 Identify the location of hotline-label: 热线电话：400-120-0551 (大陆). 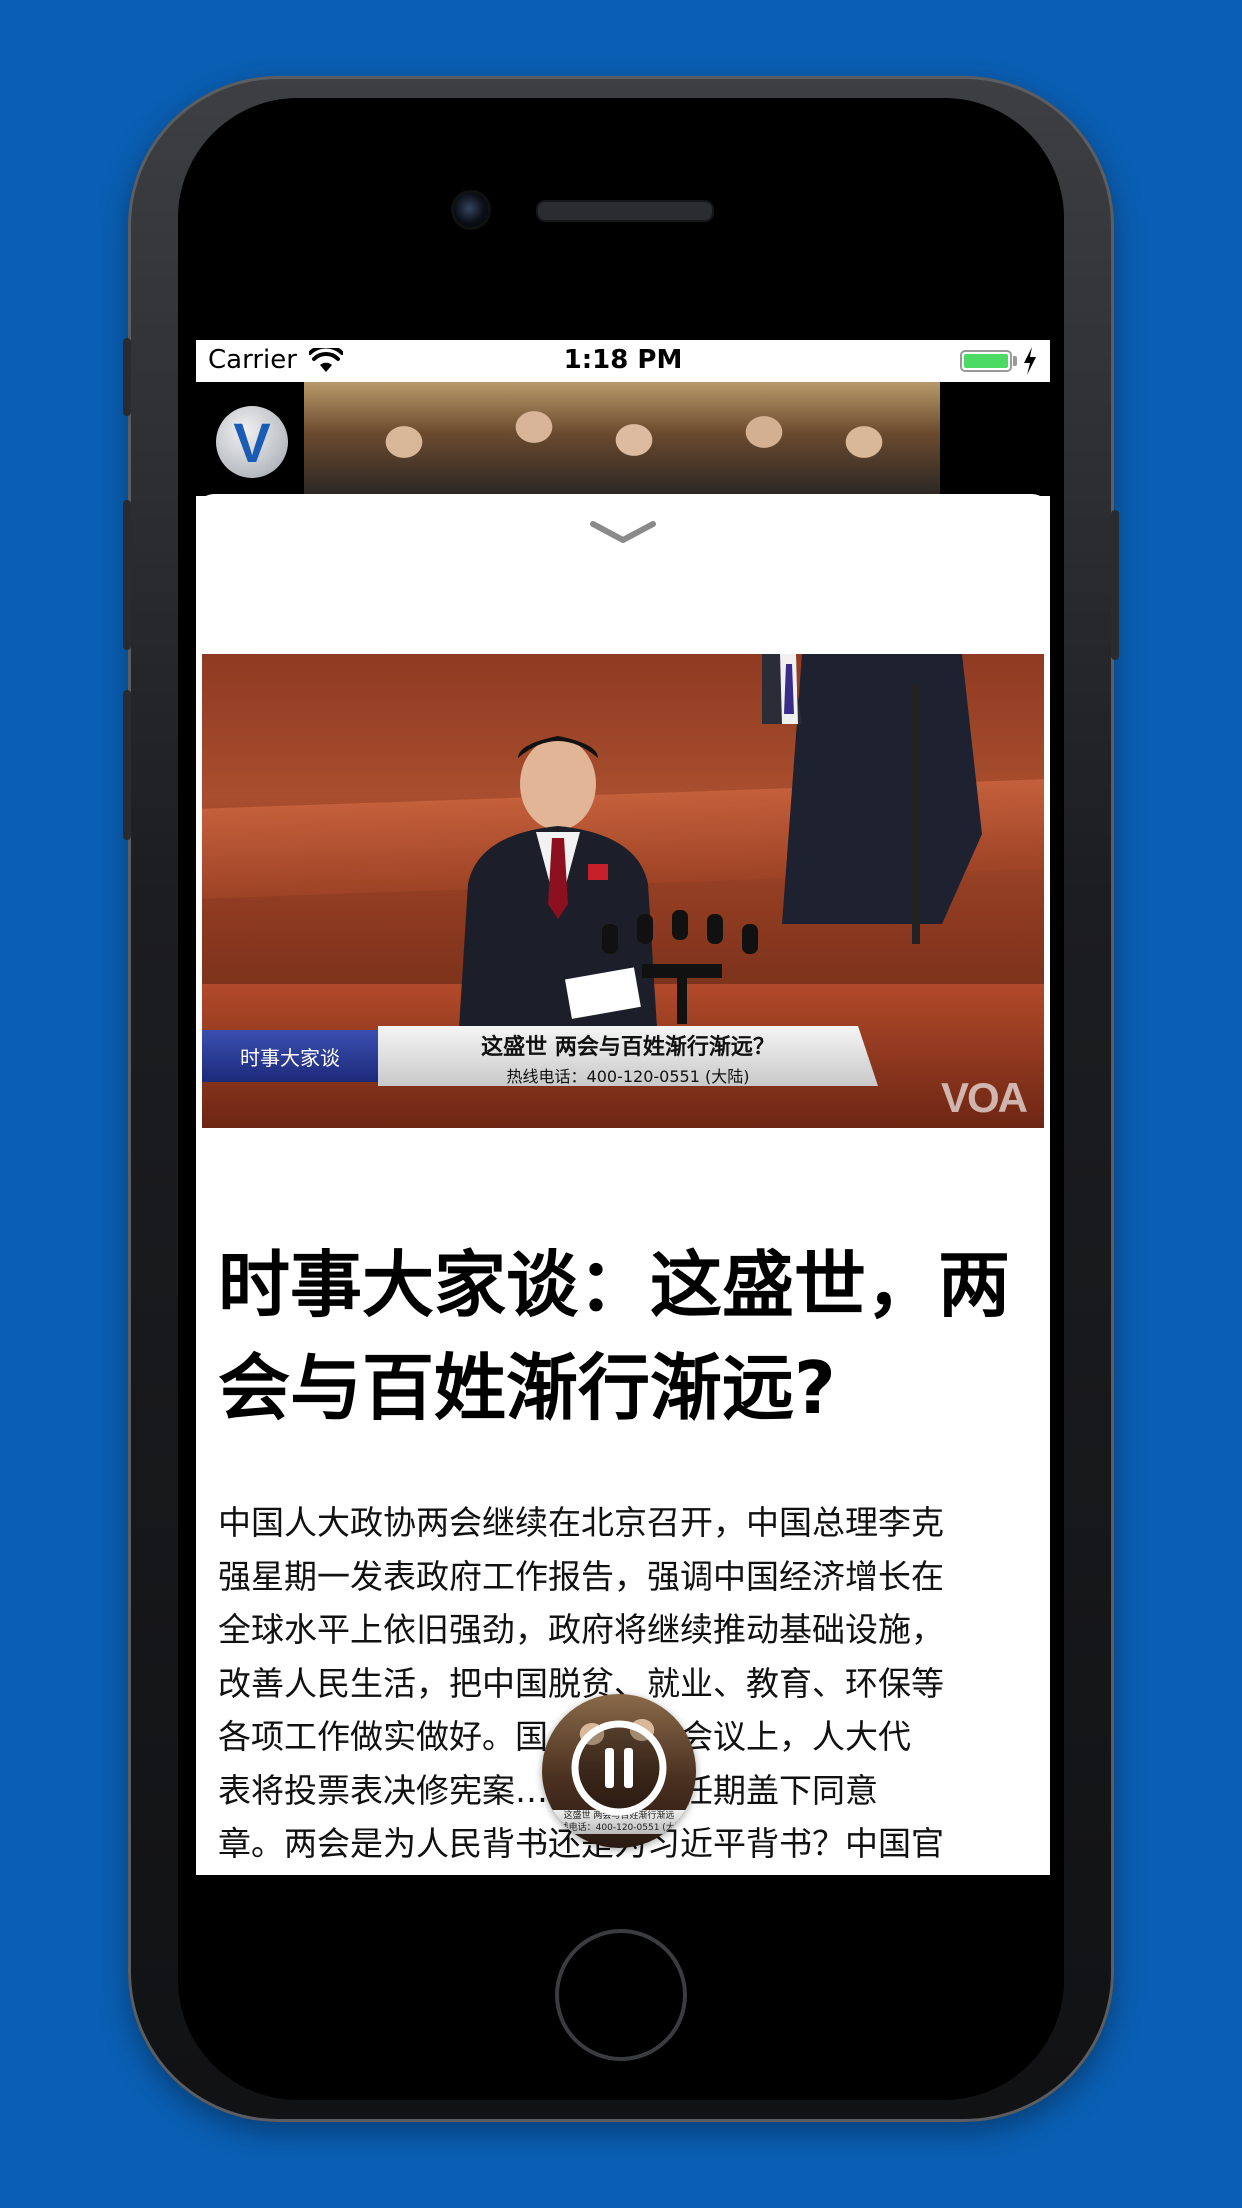
(628, 1076).